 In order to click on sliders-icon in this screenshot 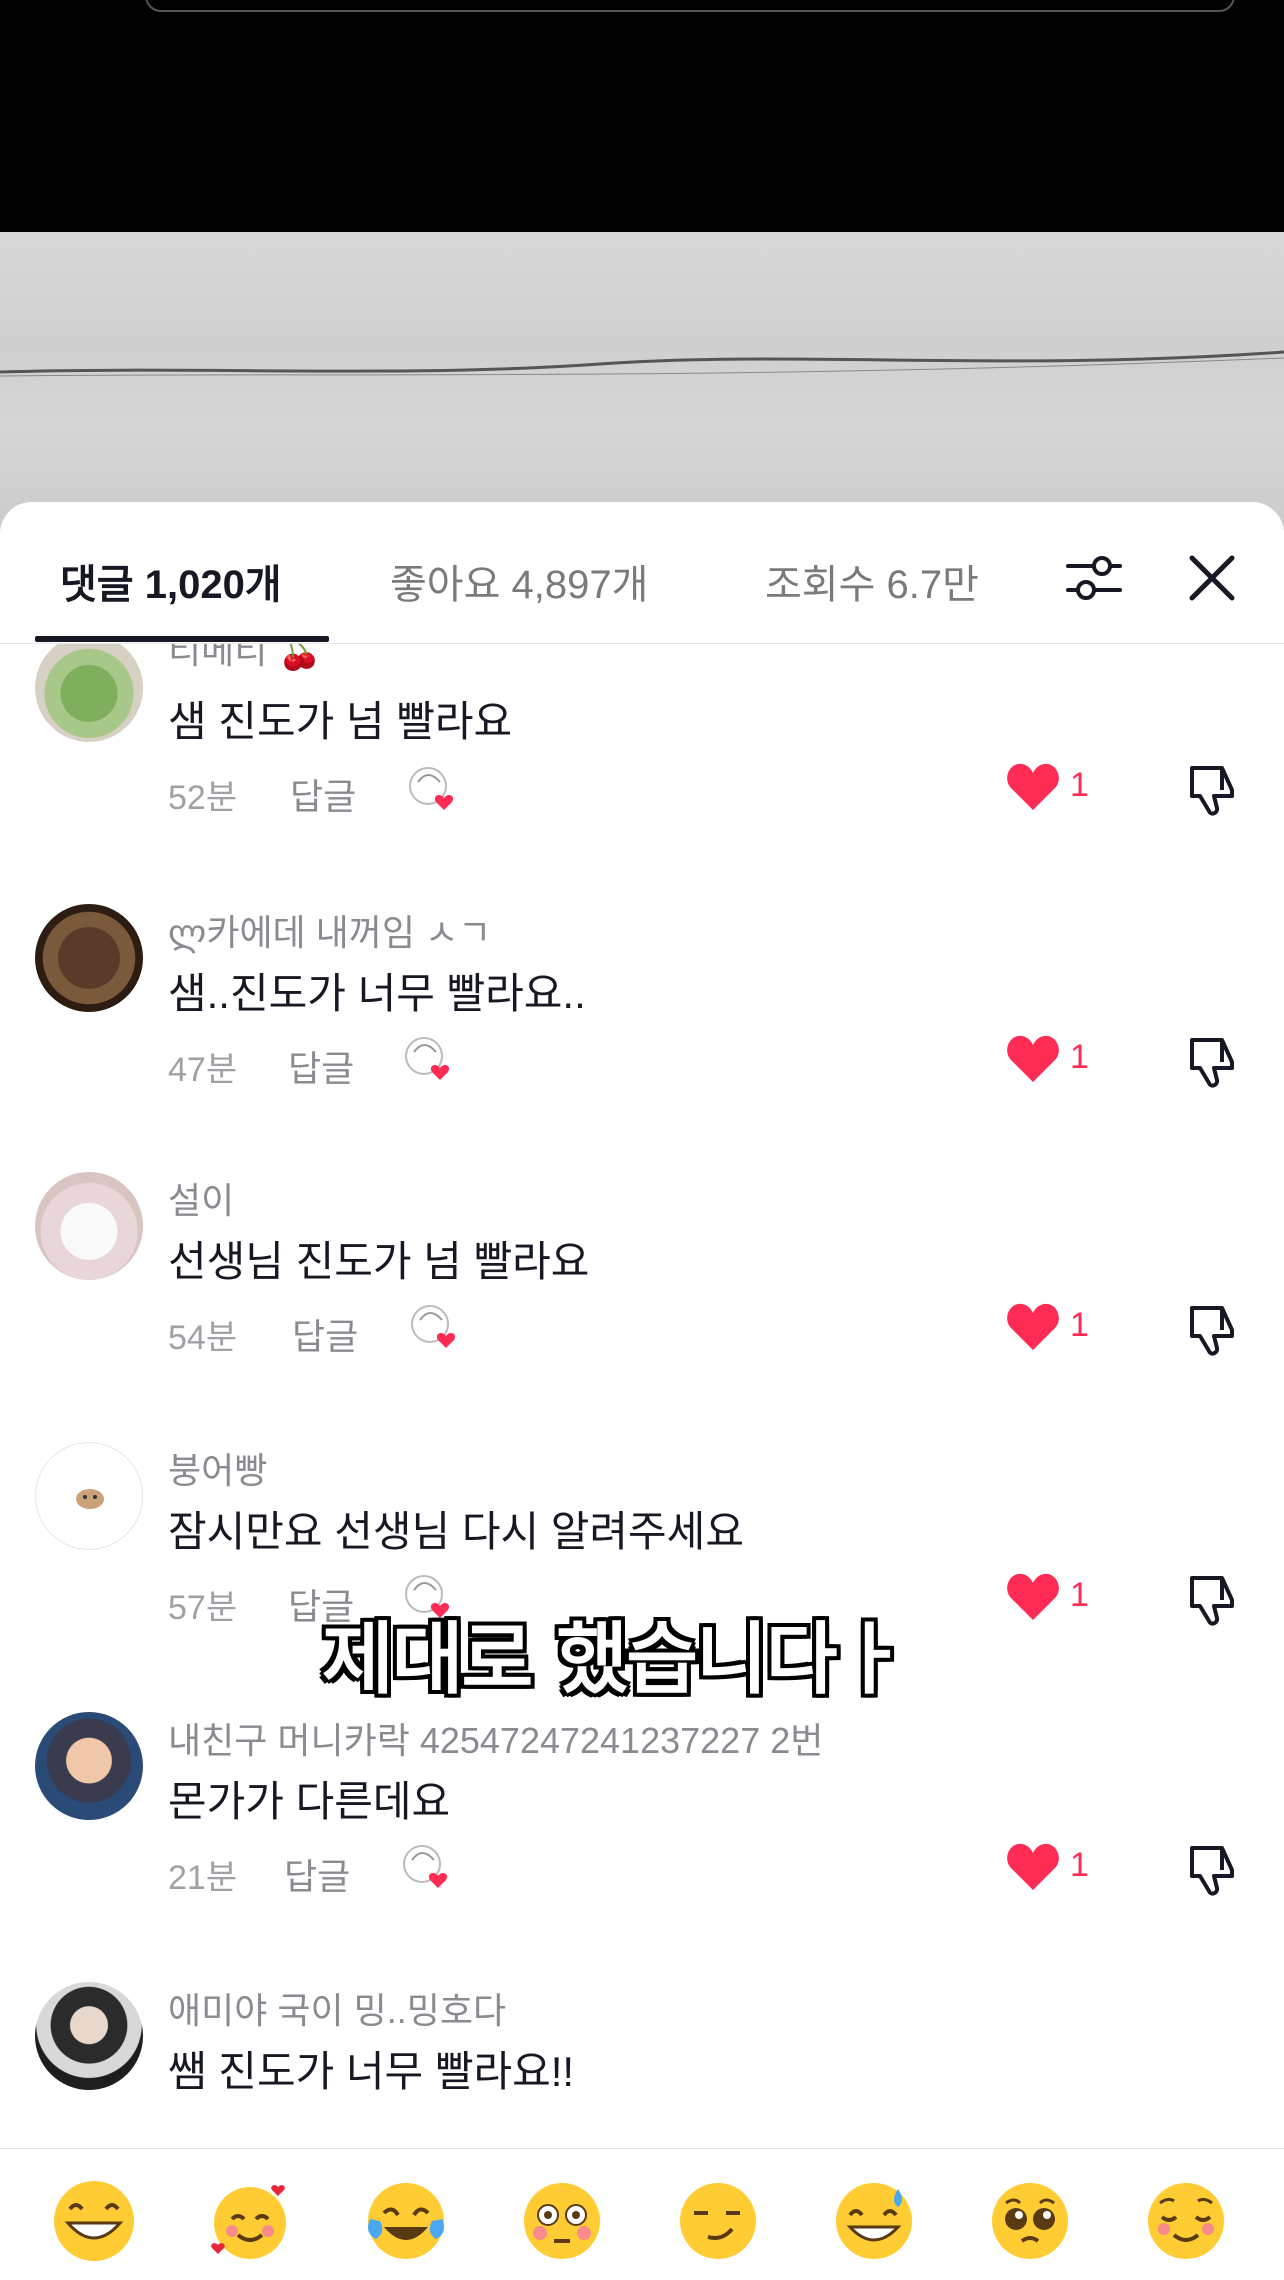, I will do `click(1094, 578)`.